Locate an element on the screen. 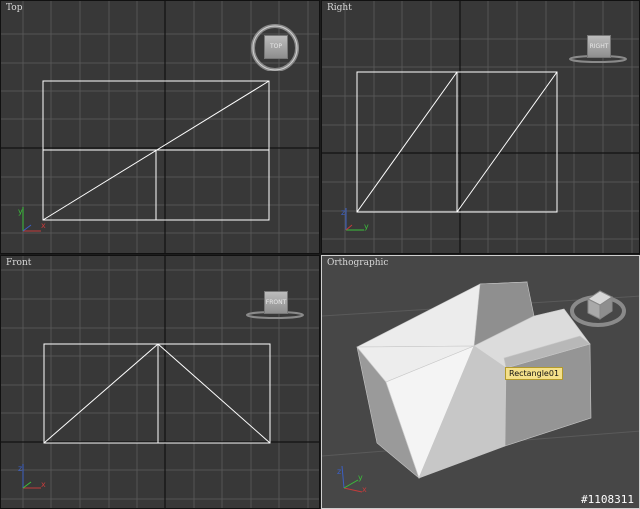 Image resolution: width=640 pixels, height=509 pixels. viewcube-icon: RIGHT is located at coordinates (598, 49).